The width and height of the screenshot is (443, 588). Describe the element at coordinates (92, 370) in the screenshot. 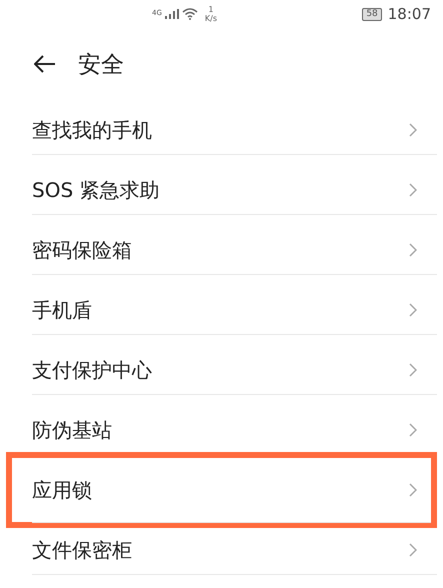

I see `menu-label: 支付保护中心` at that location.